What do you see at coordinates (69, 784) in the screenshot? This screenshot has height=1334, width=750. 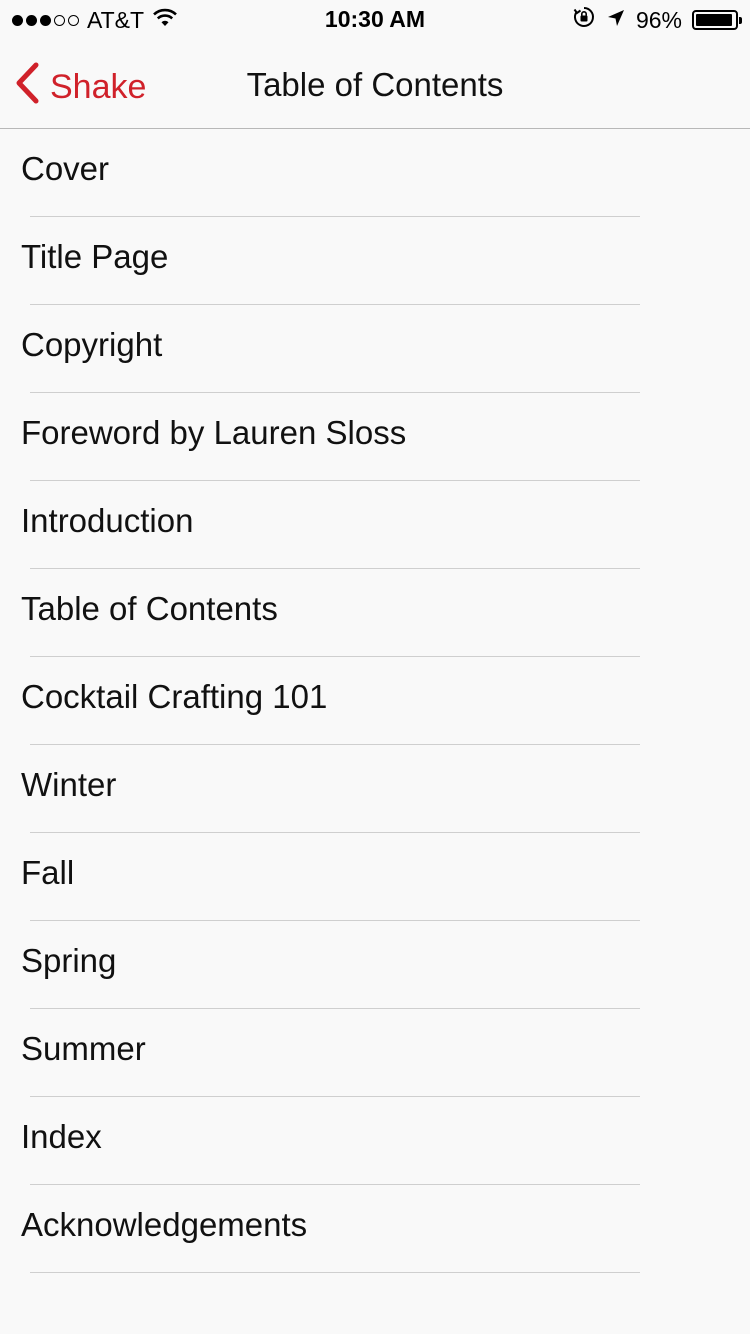 I see `toc-item-label: Winter` at bounding box center [69, 784].